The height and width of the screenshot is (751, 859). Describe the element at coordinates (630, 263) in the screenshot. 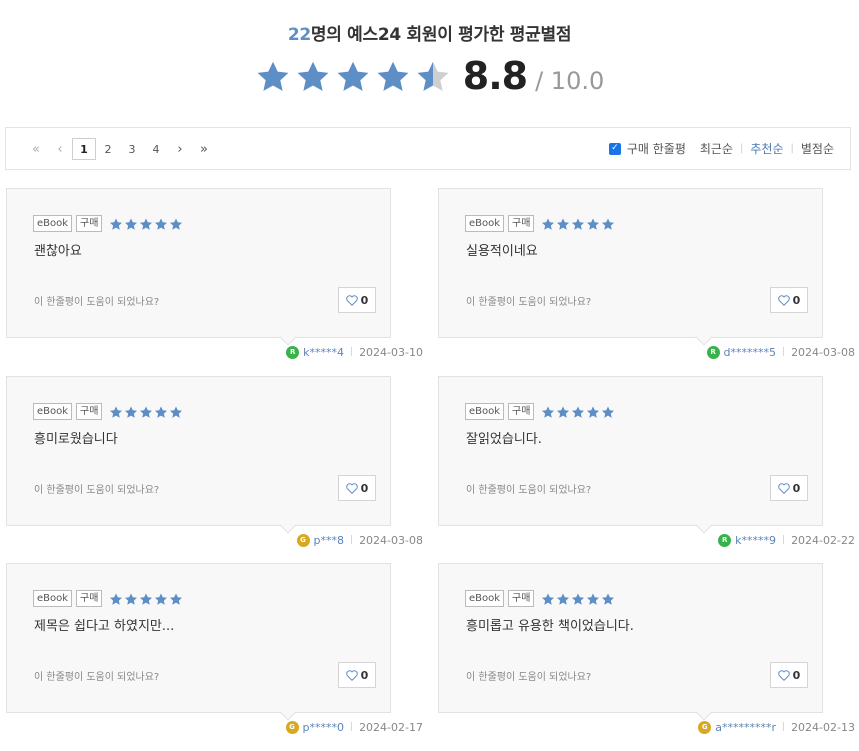

I see `review-card-body: eBook 구매 실용적이네요 이 한줄평이 도움이 되었나요? 0` at that location.